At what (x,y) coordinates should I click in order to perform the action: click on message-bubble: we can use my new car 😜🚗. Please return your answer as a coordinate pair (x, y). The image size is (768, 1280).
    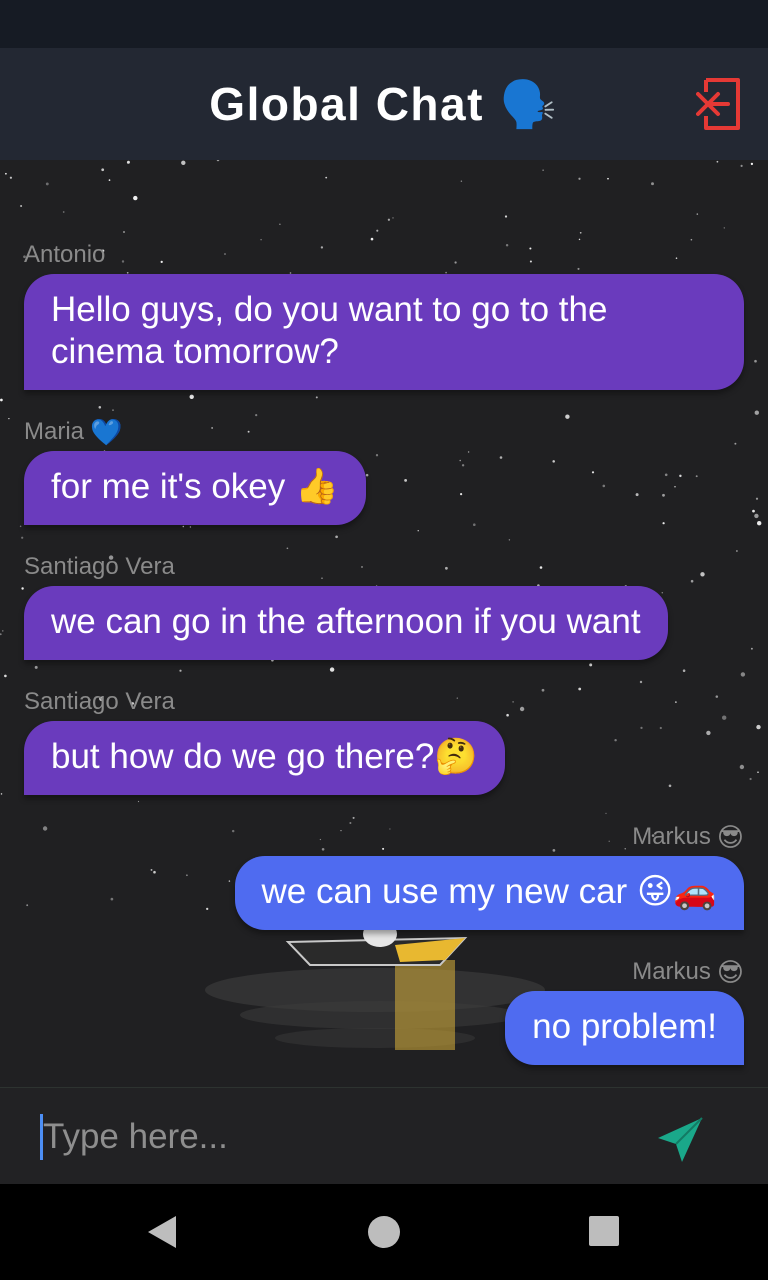
    Looking at the image, I should click on (489, 893).